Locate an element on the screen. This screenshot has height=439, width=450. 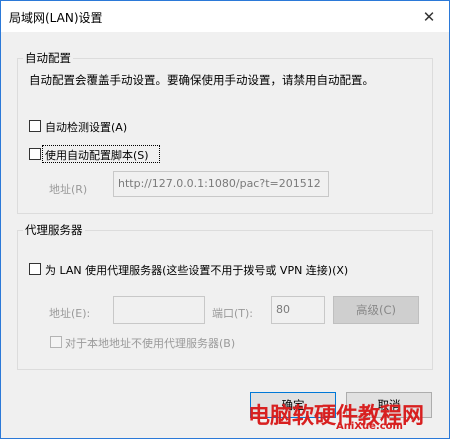
proxy-address-field is located at coordinates (159, 310).